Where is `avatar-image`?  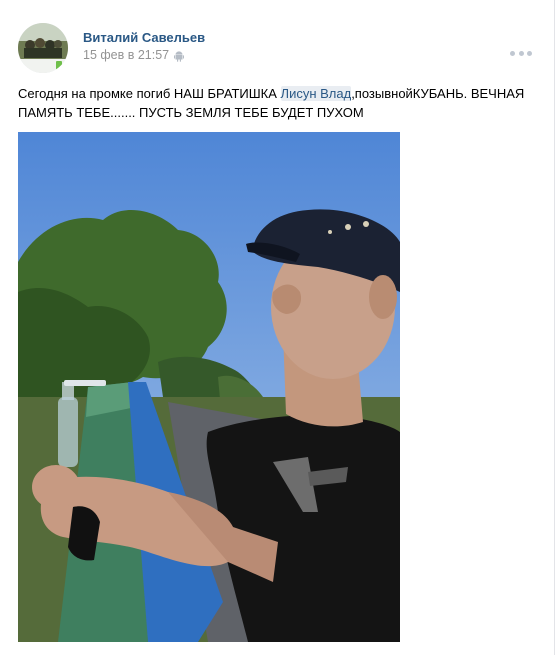
avatar-image is located at coordinates (43, 48).